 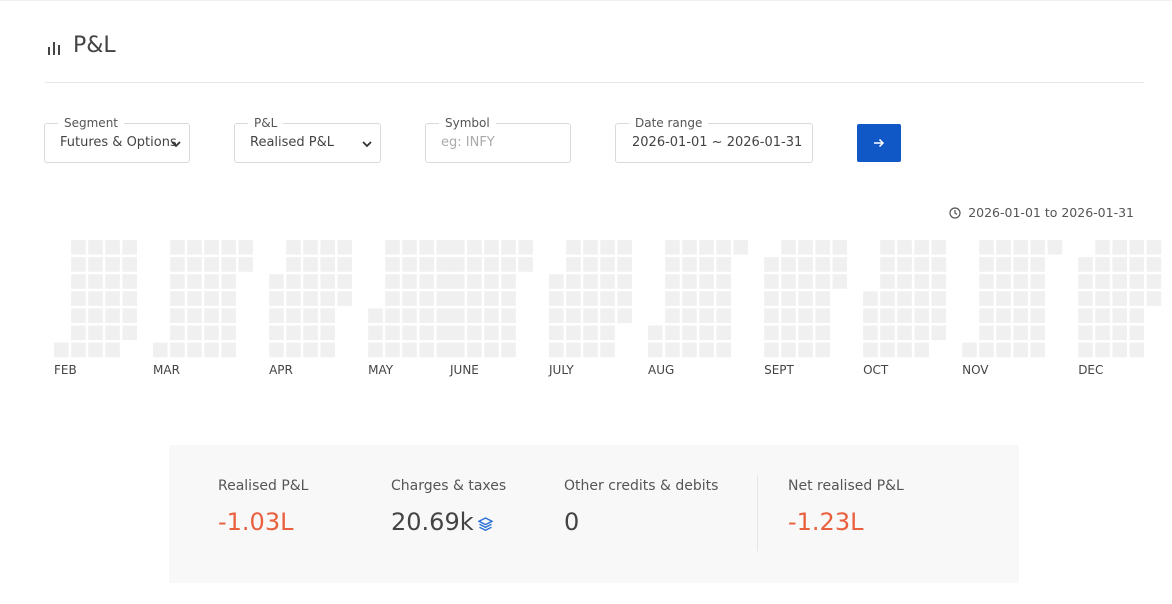 I want to click on segment-select: Segment Futures & Options, so click(x=117, y=139).